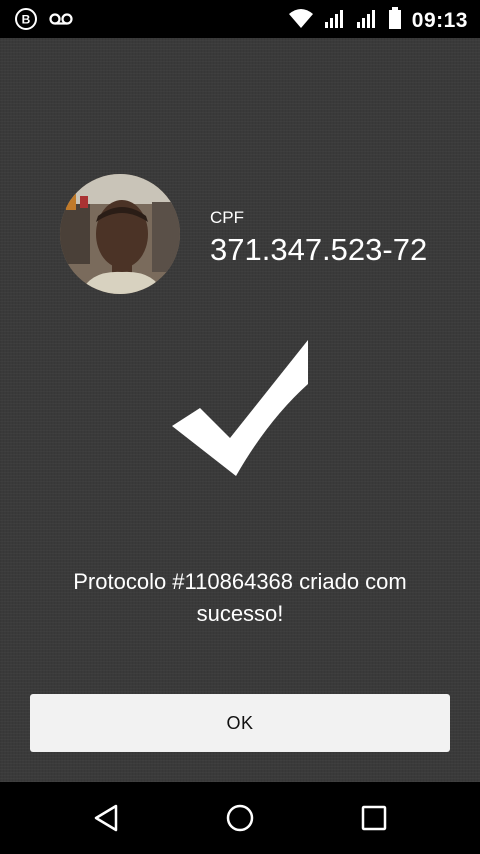 This screenshot has height=854, width=480. Describe the element at coordinates (120, 234) in the screenshot. I see `avatar` at that location.